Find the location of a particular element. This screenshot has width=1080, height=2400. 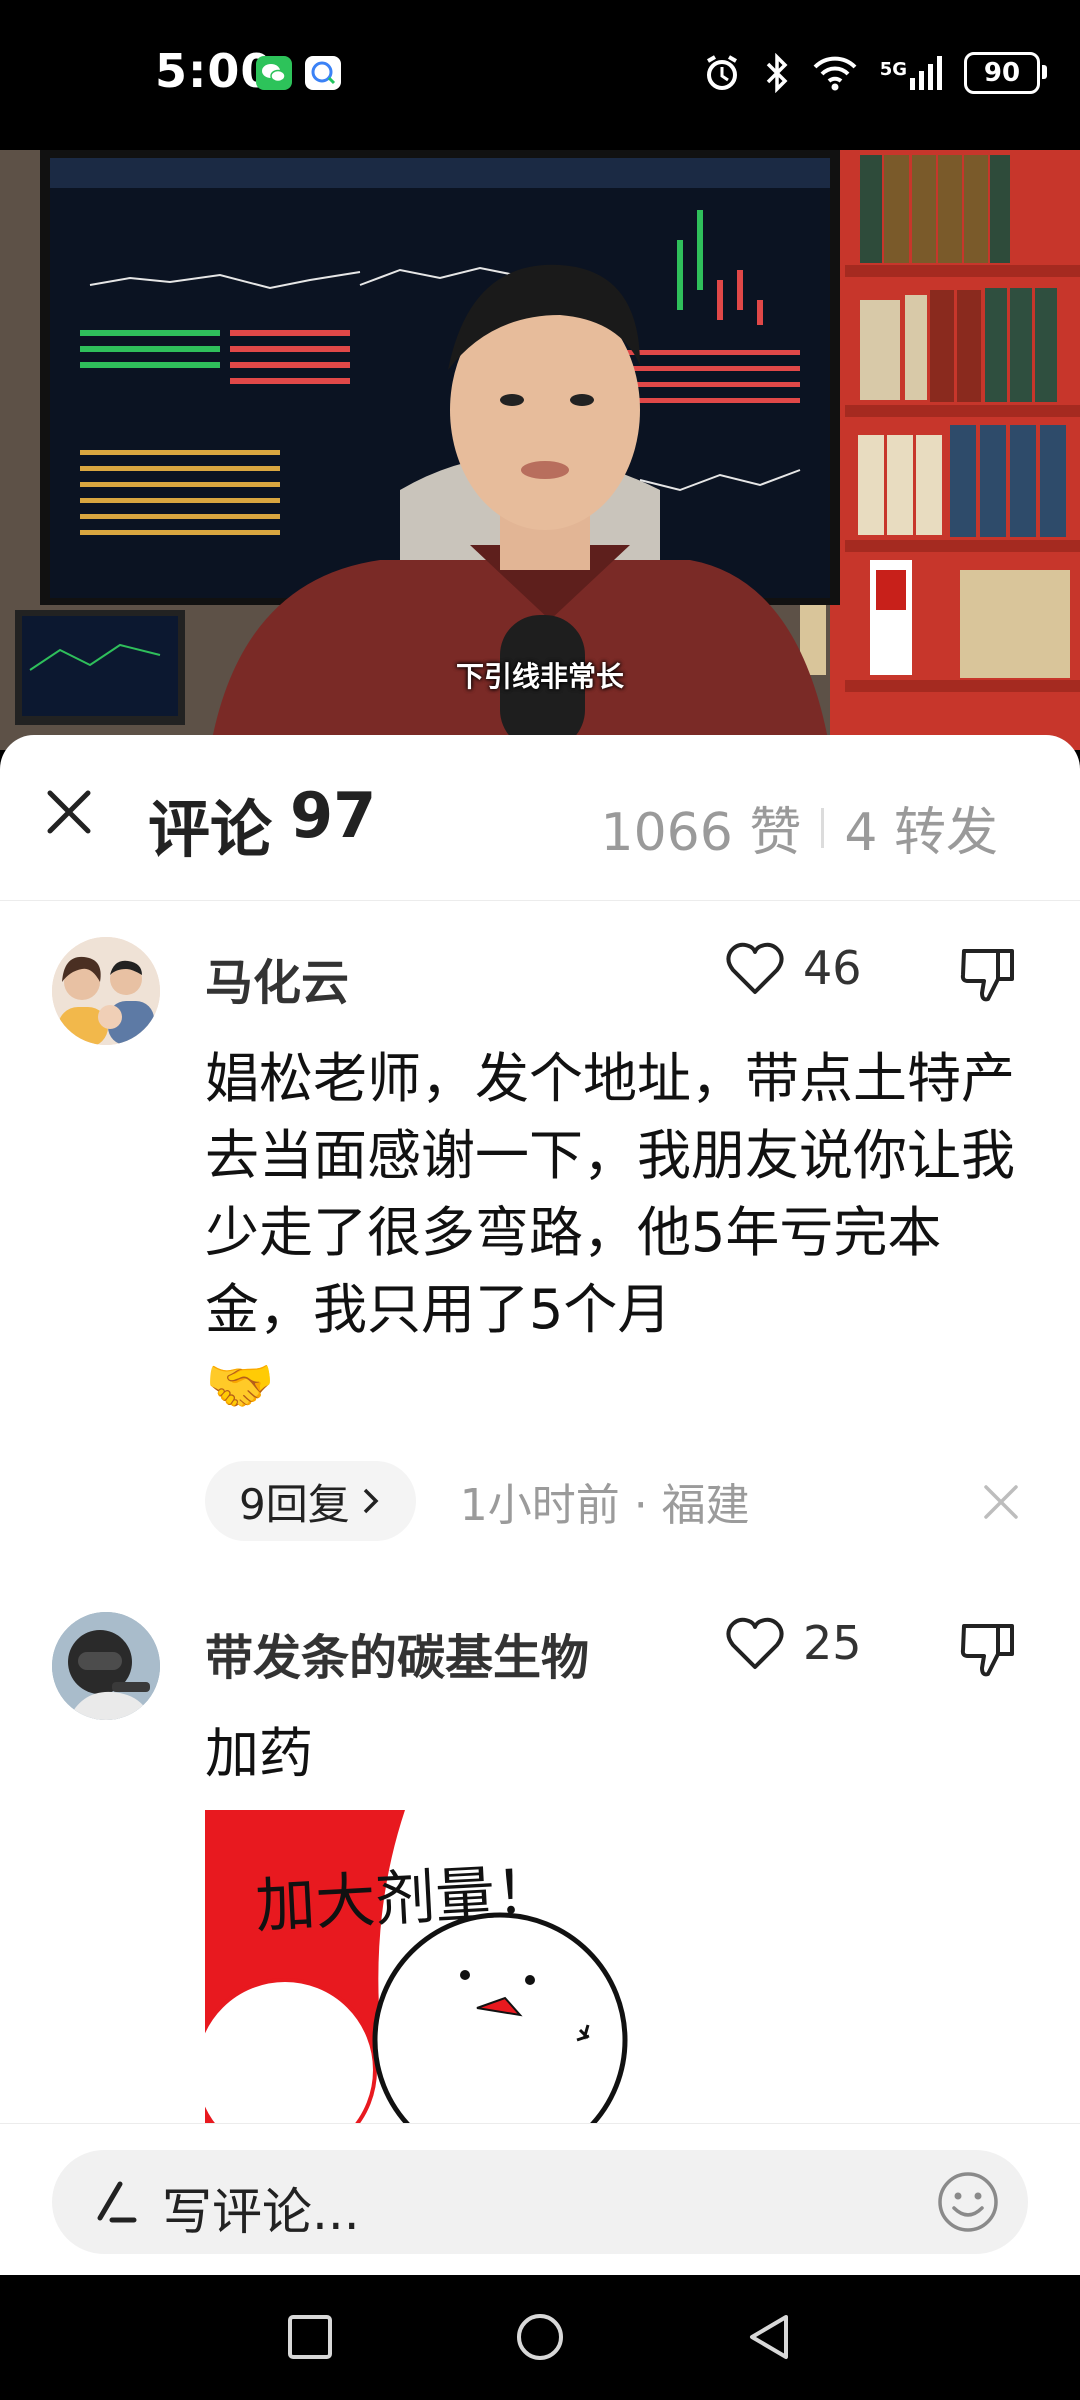

view-replies-button: 9回复 is located at coordinates (310, 1501).